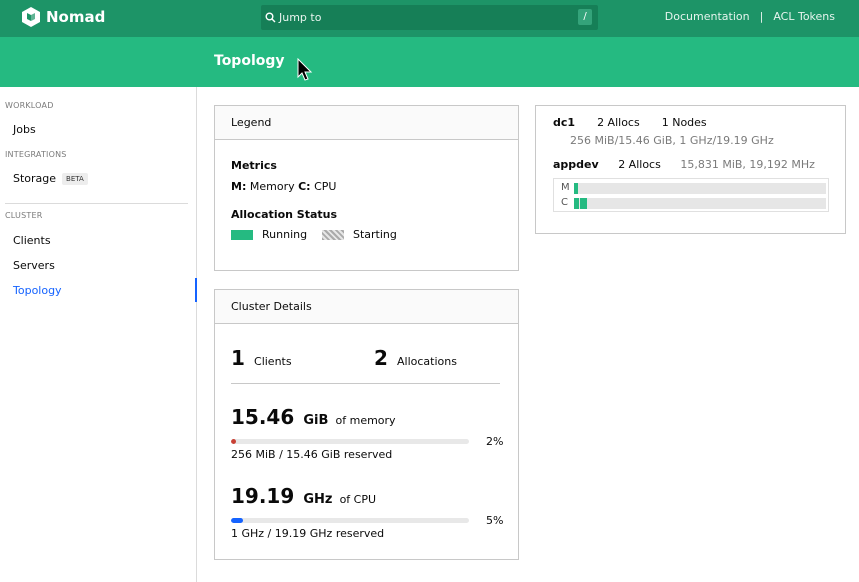  What do you see at coordinates (254, 165) in the screenshot?
I see `metrics-title: Metrics` at bounding box center [254, 165].